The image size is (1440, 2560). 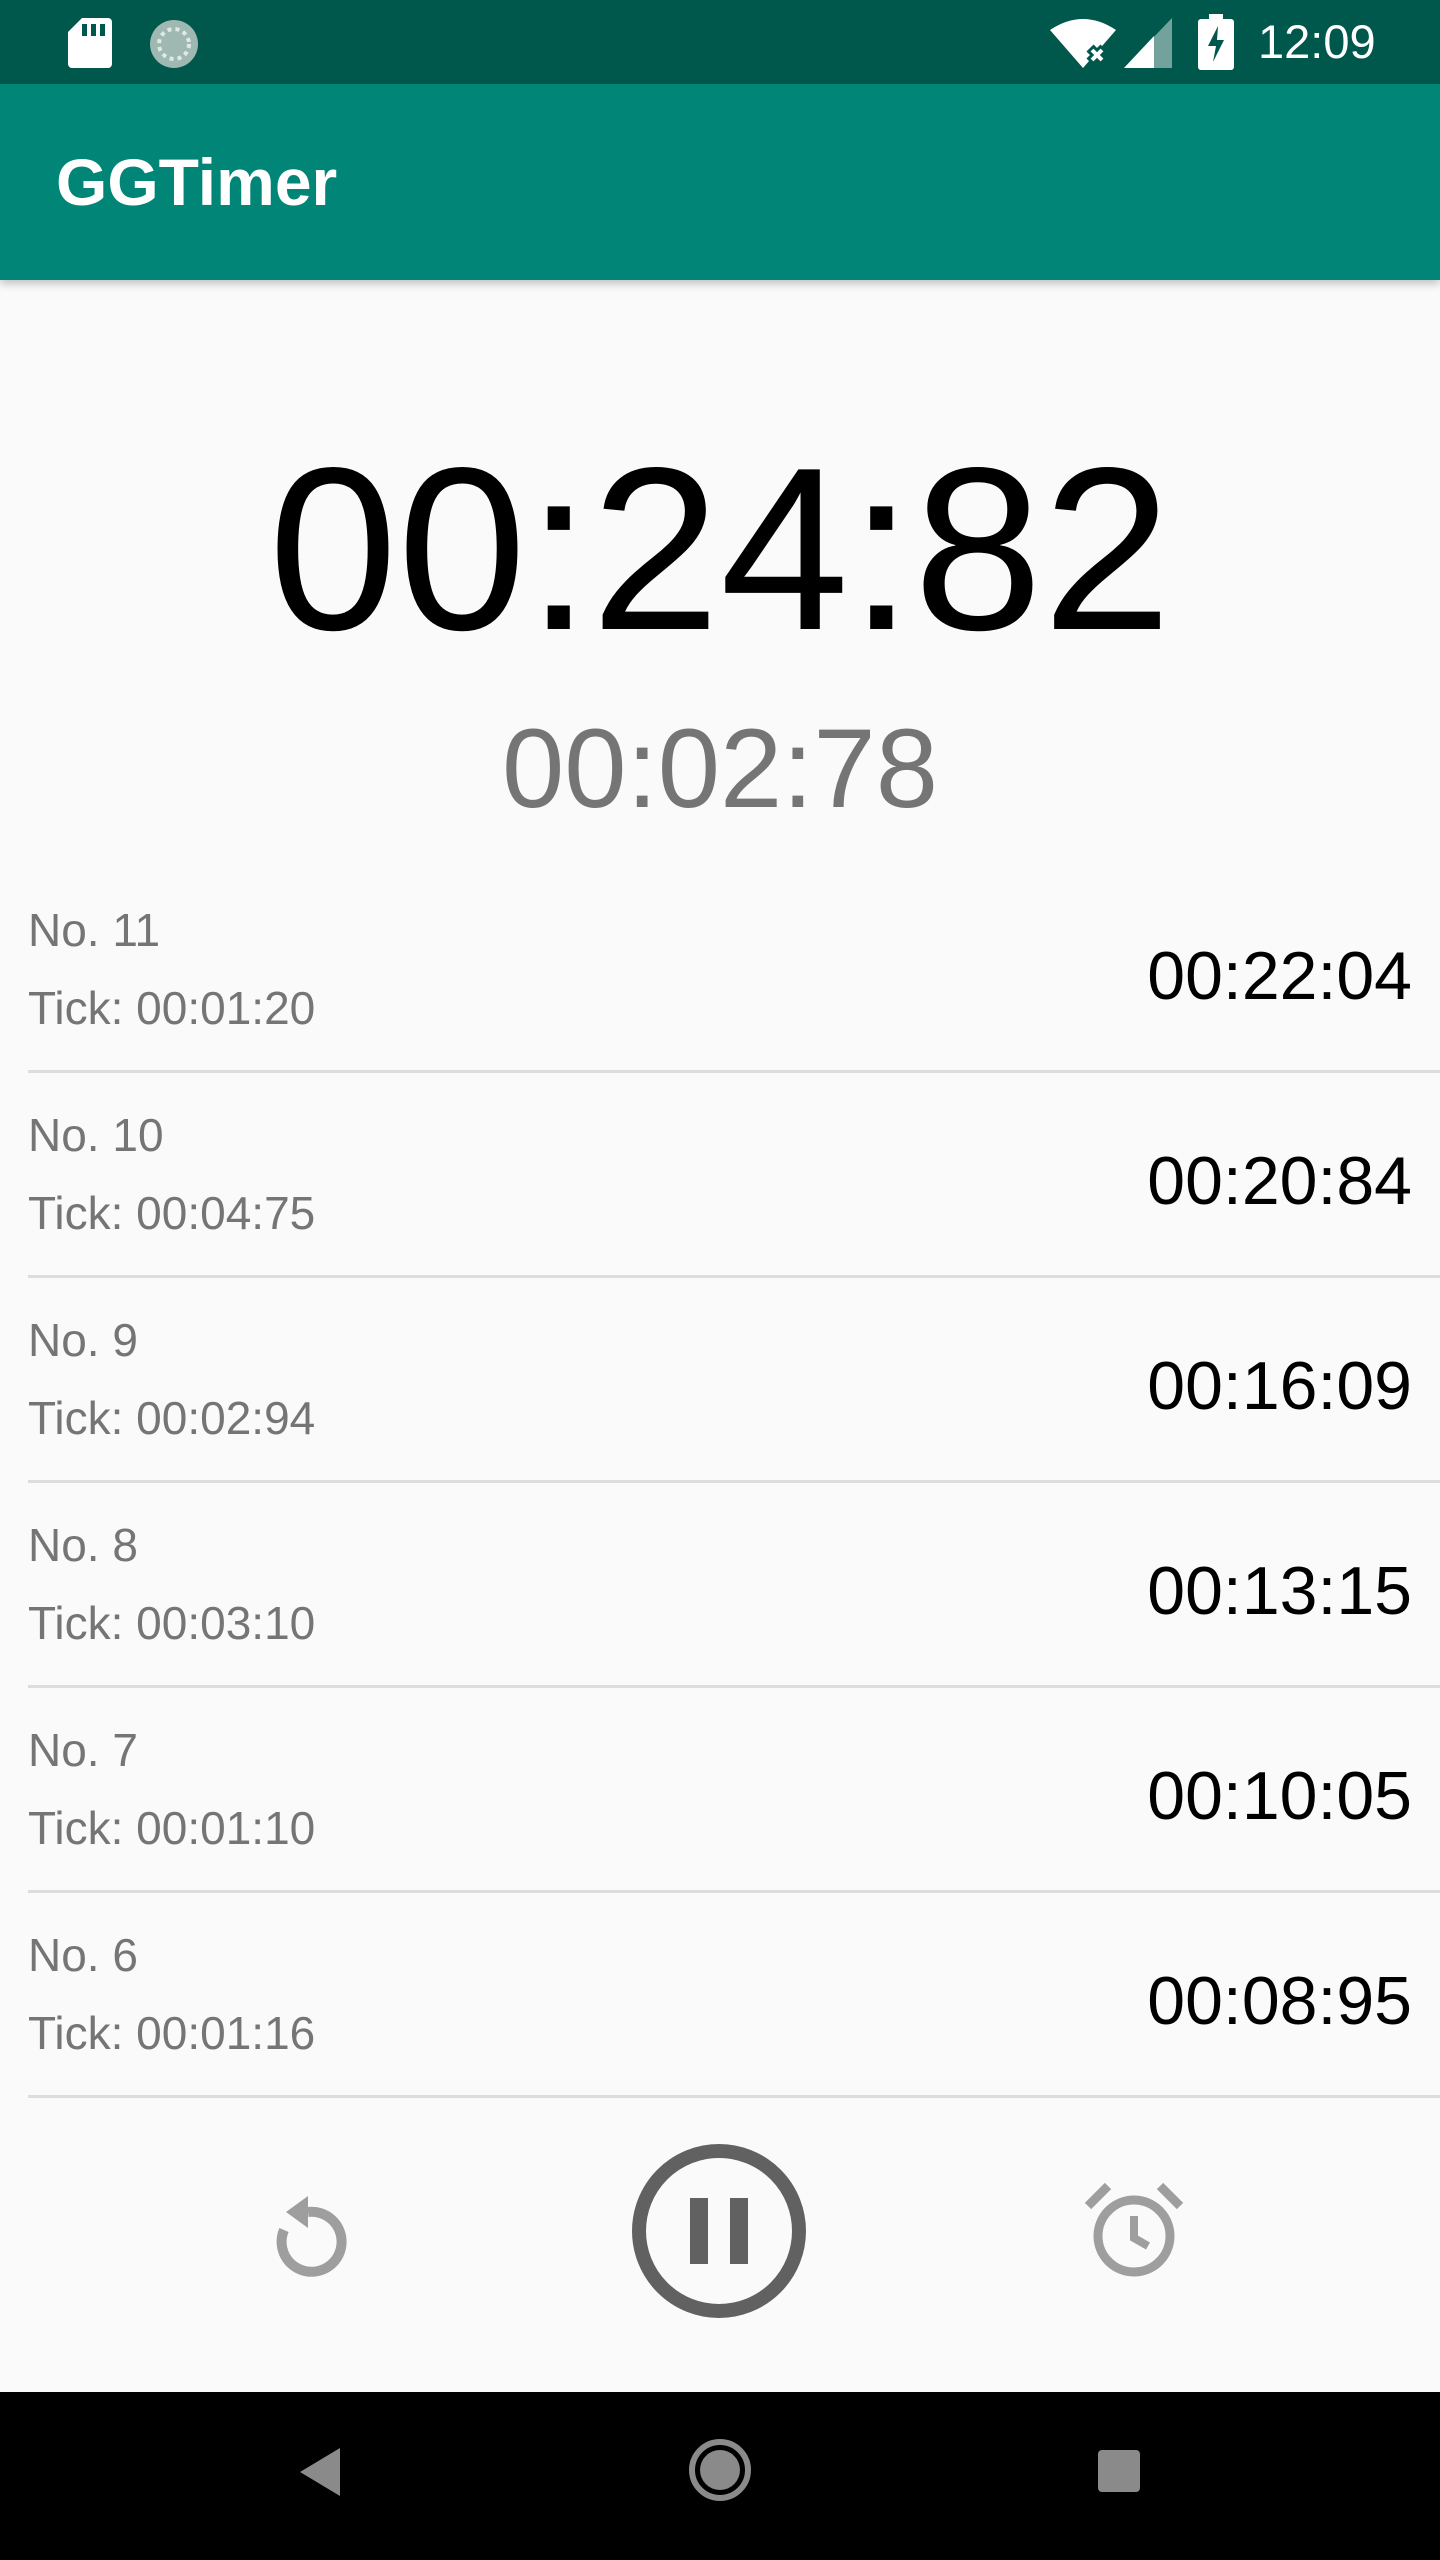 I want to click on lap-total-time: 00:20:84, so click(x=1279, y=1181).